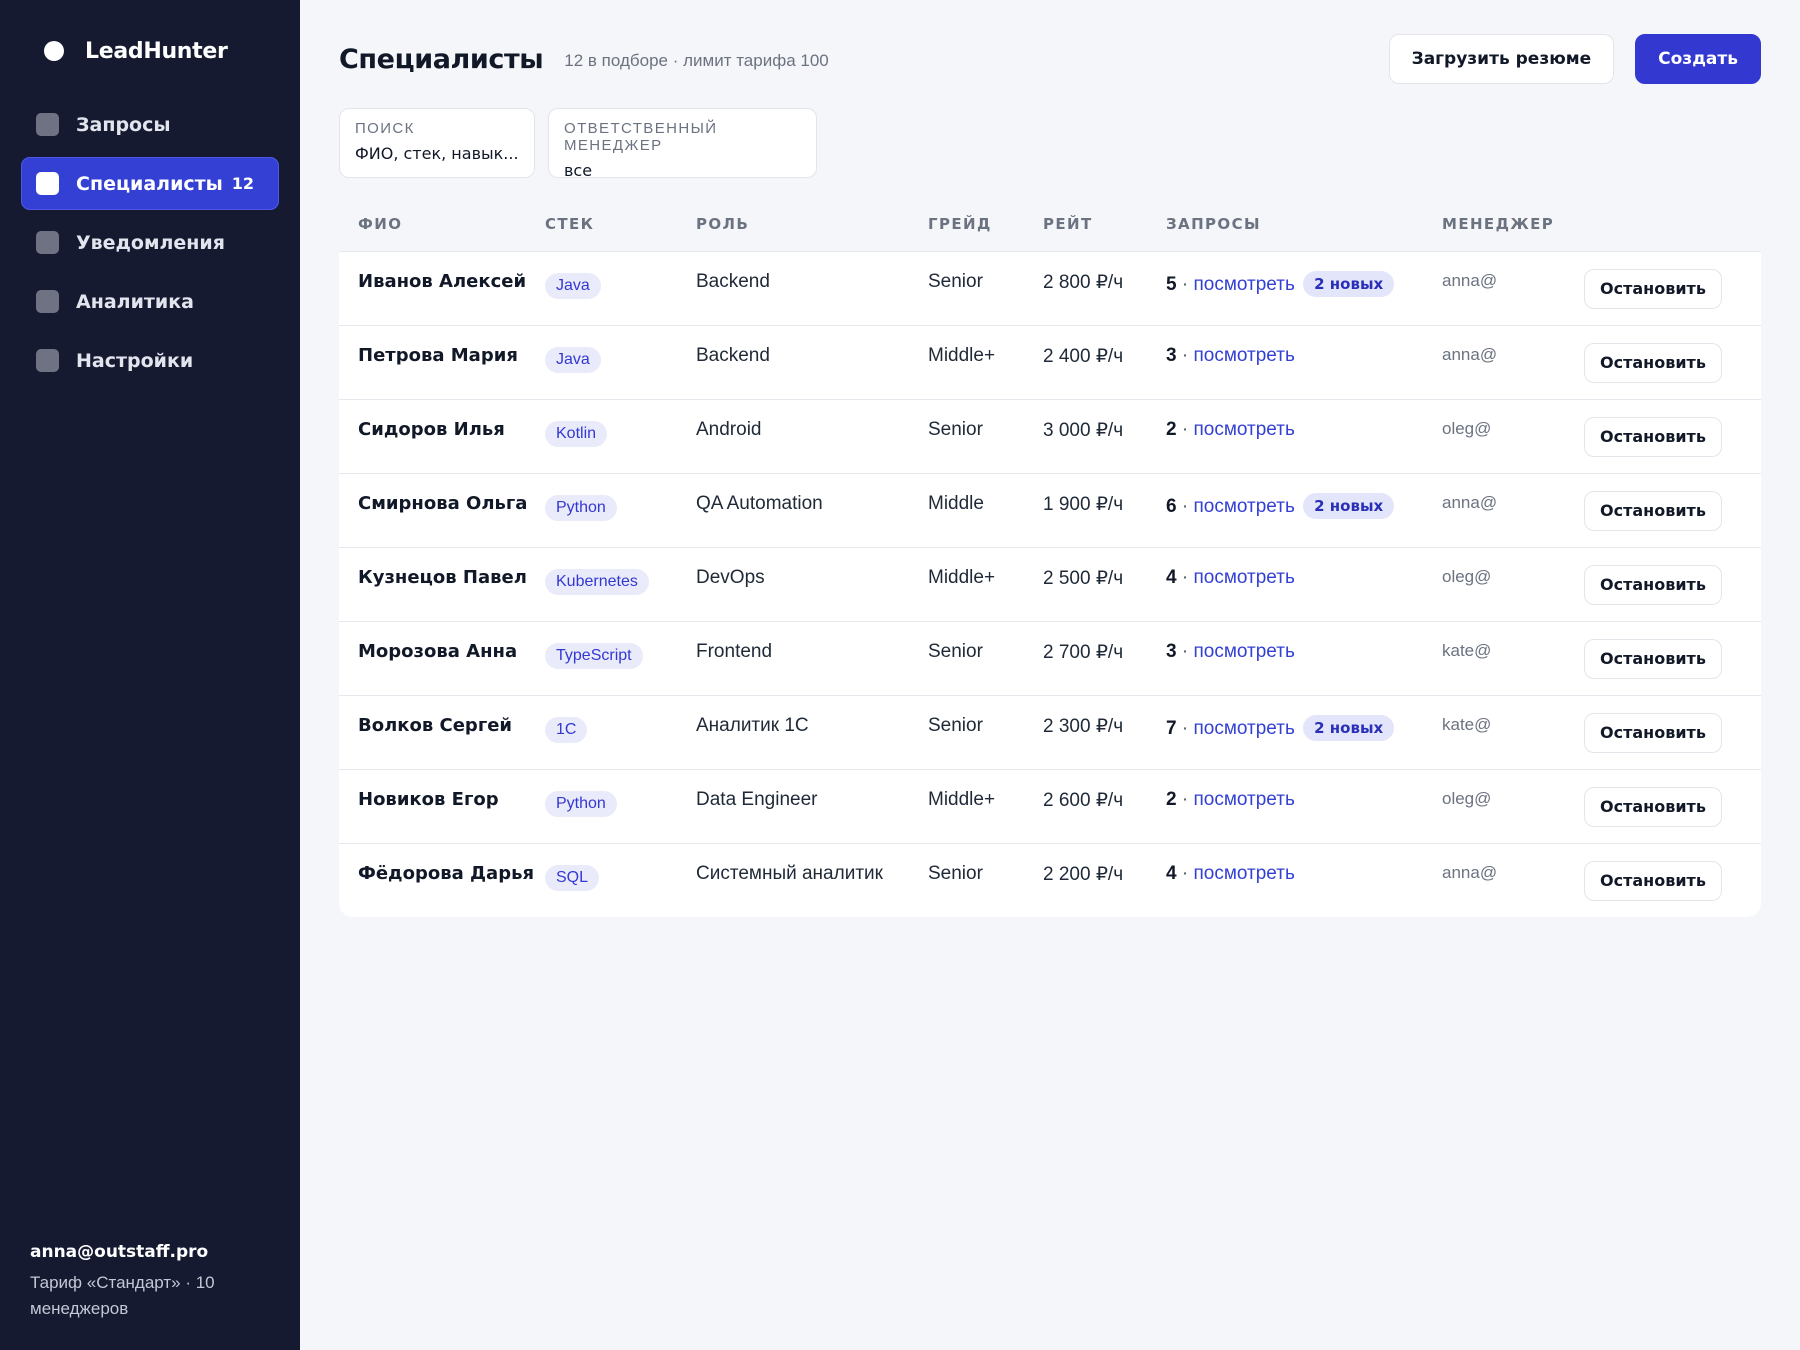  What do you see at coordinates (620, 510) in the screenshot?
I see `stack-cell: Python` at bounding box center [620, 510].